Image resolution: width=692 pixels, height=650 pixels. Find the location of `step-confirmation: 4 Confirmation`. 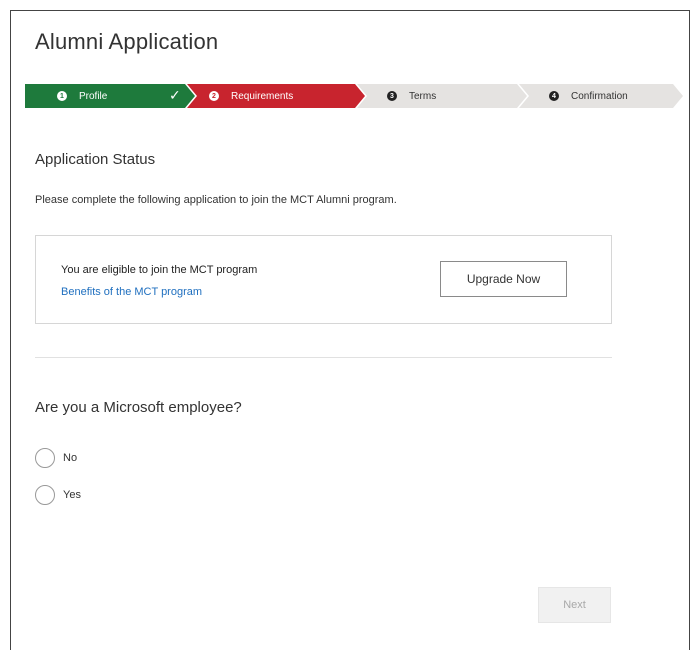

step-confirmation: 4 Confirmation is located at coordinates (601, 96).